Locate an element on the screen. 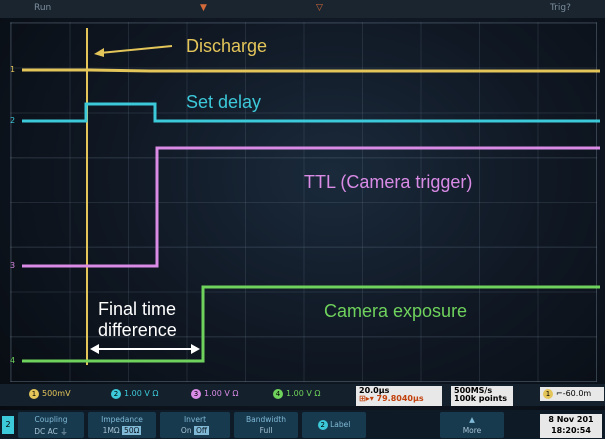 The image size is (605, 439). ch2-trace is located at coordinates (311, 112).